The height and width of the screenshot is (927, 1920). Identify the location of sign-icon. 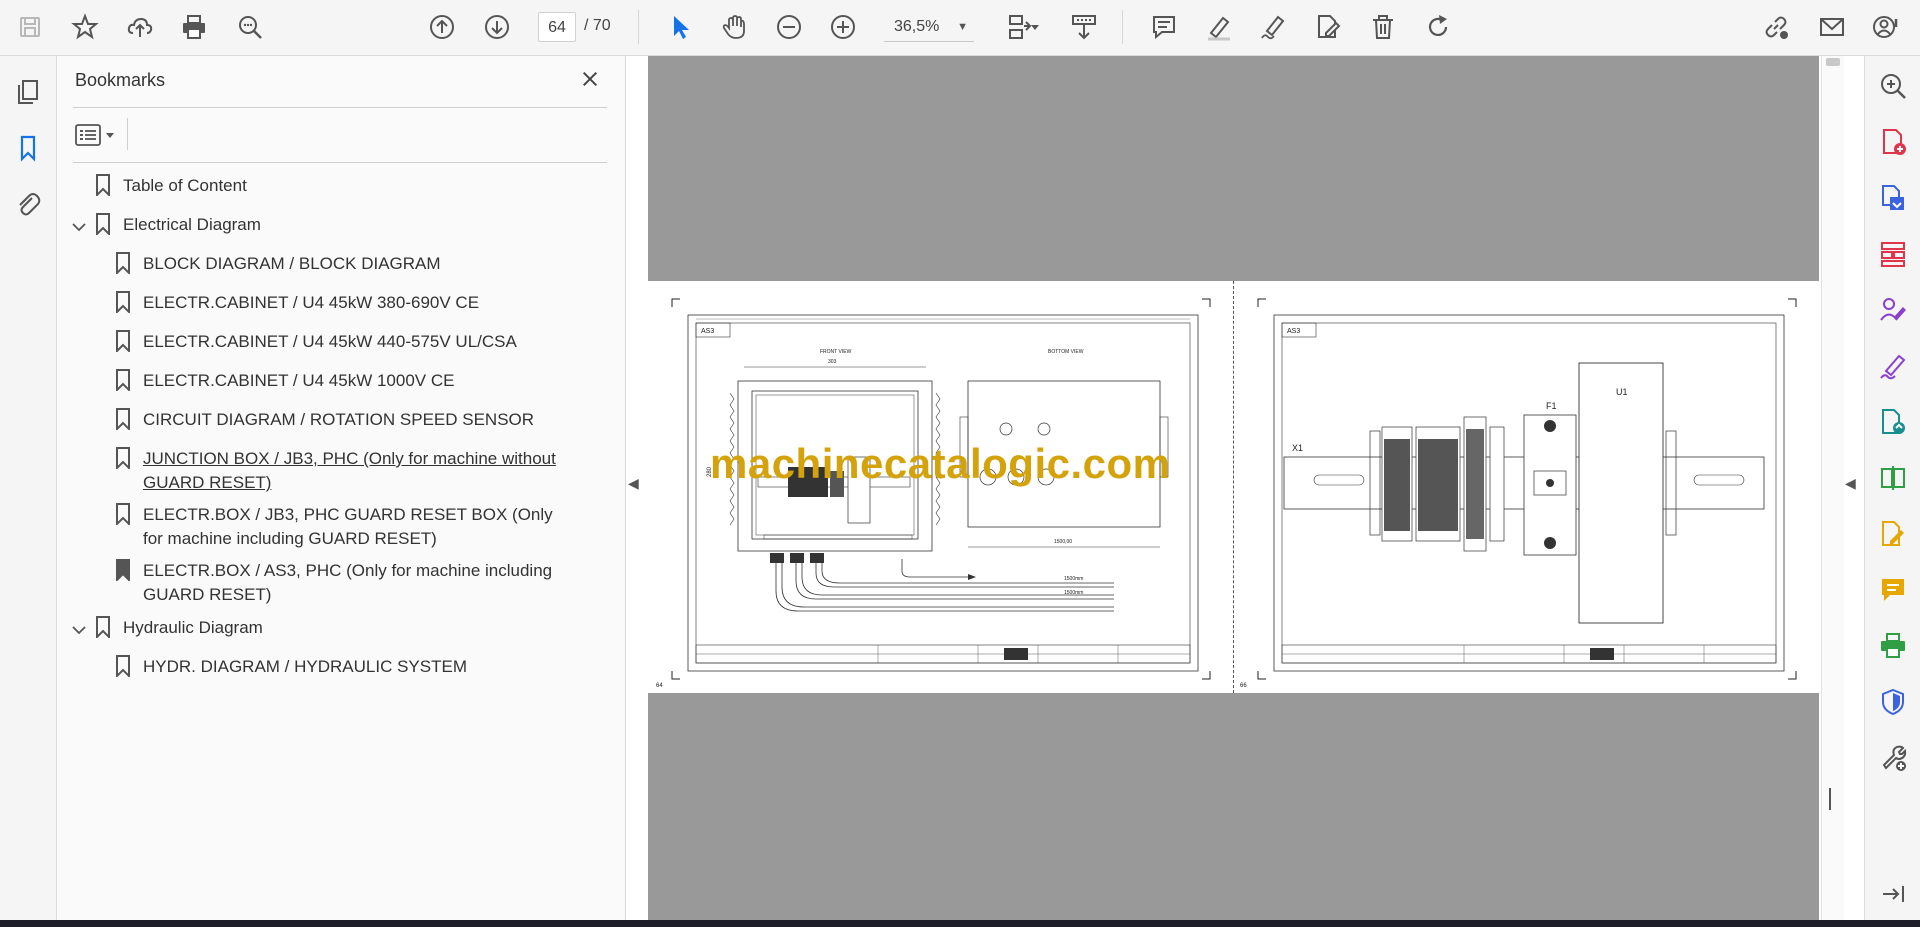
(1273, 27).